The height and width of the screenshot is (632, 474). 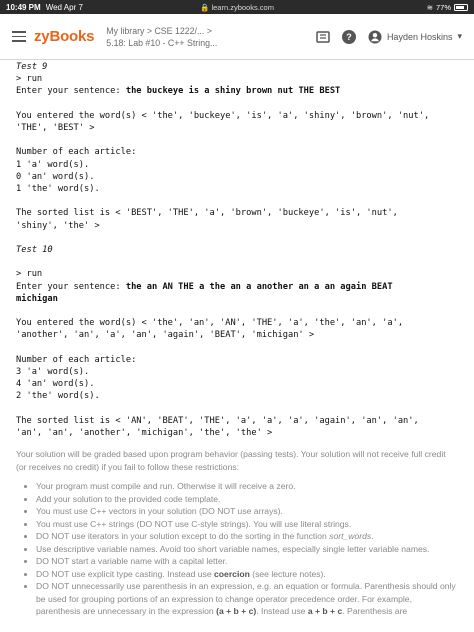 I want to click on battery-icon, so click(x=461, y=7).